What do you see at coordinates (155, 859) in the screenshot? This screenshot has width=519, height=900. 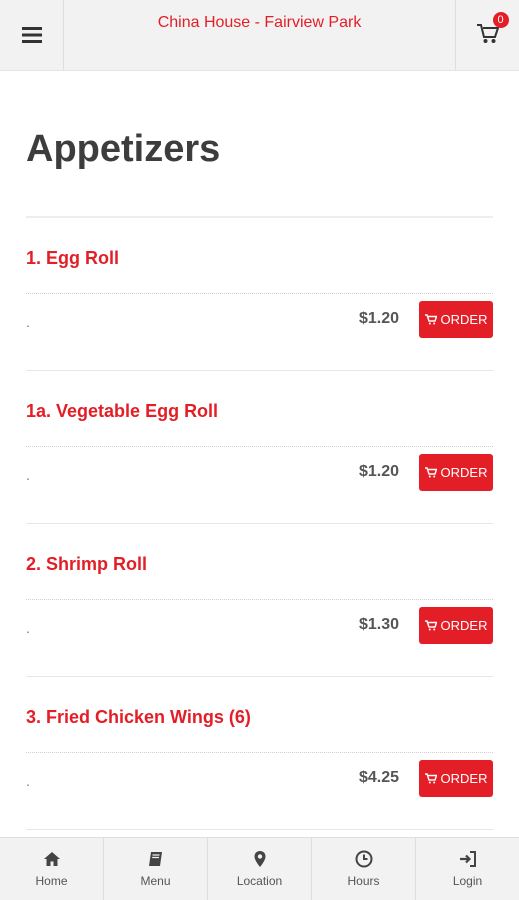 I see `book-icon` at bounding box center [155, 859].